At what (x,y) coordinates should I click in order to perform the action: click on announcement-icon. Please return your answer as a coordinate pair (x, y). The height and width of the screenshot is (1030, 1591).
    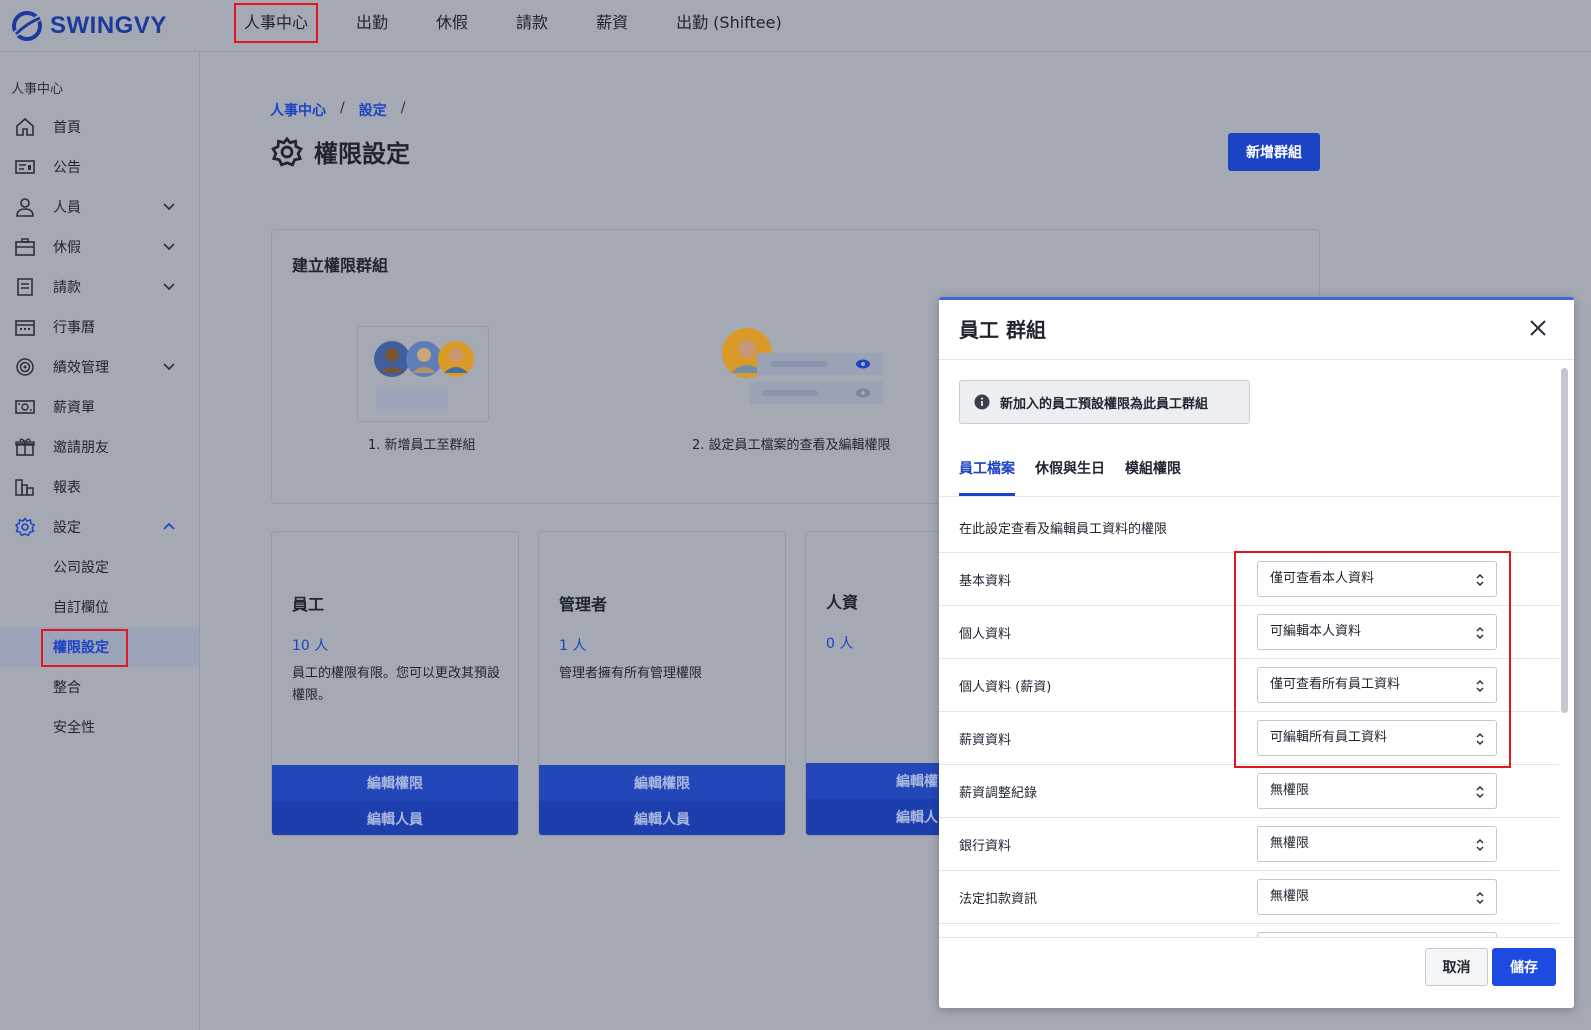
    Looking at the image, I should click on (25, 167).